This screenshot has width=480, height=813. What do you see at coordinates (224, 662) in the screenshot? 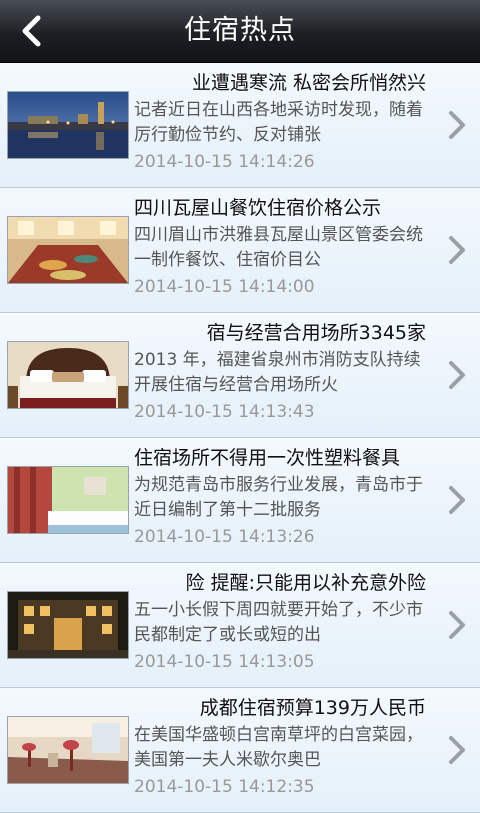
I see `news-date: 2014-10-15 14:13:05` at bounding box center [224, 662].